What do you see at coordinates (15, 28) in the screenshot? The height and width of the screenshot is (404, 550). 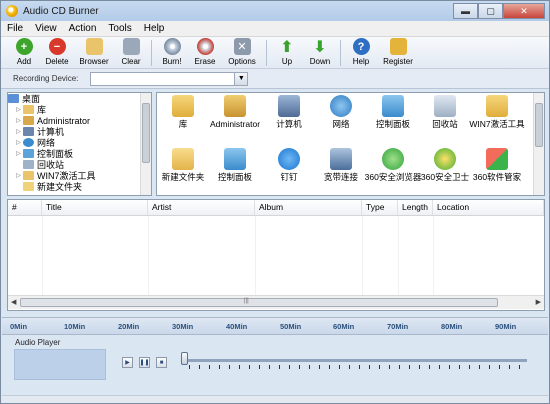 I see `menu-file: File` at bounding box center [15, 28].